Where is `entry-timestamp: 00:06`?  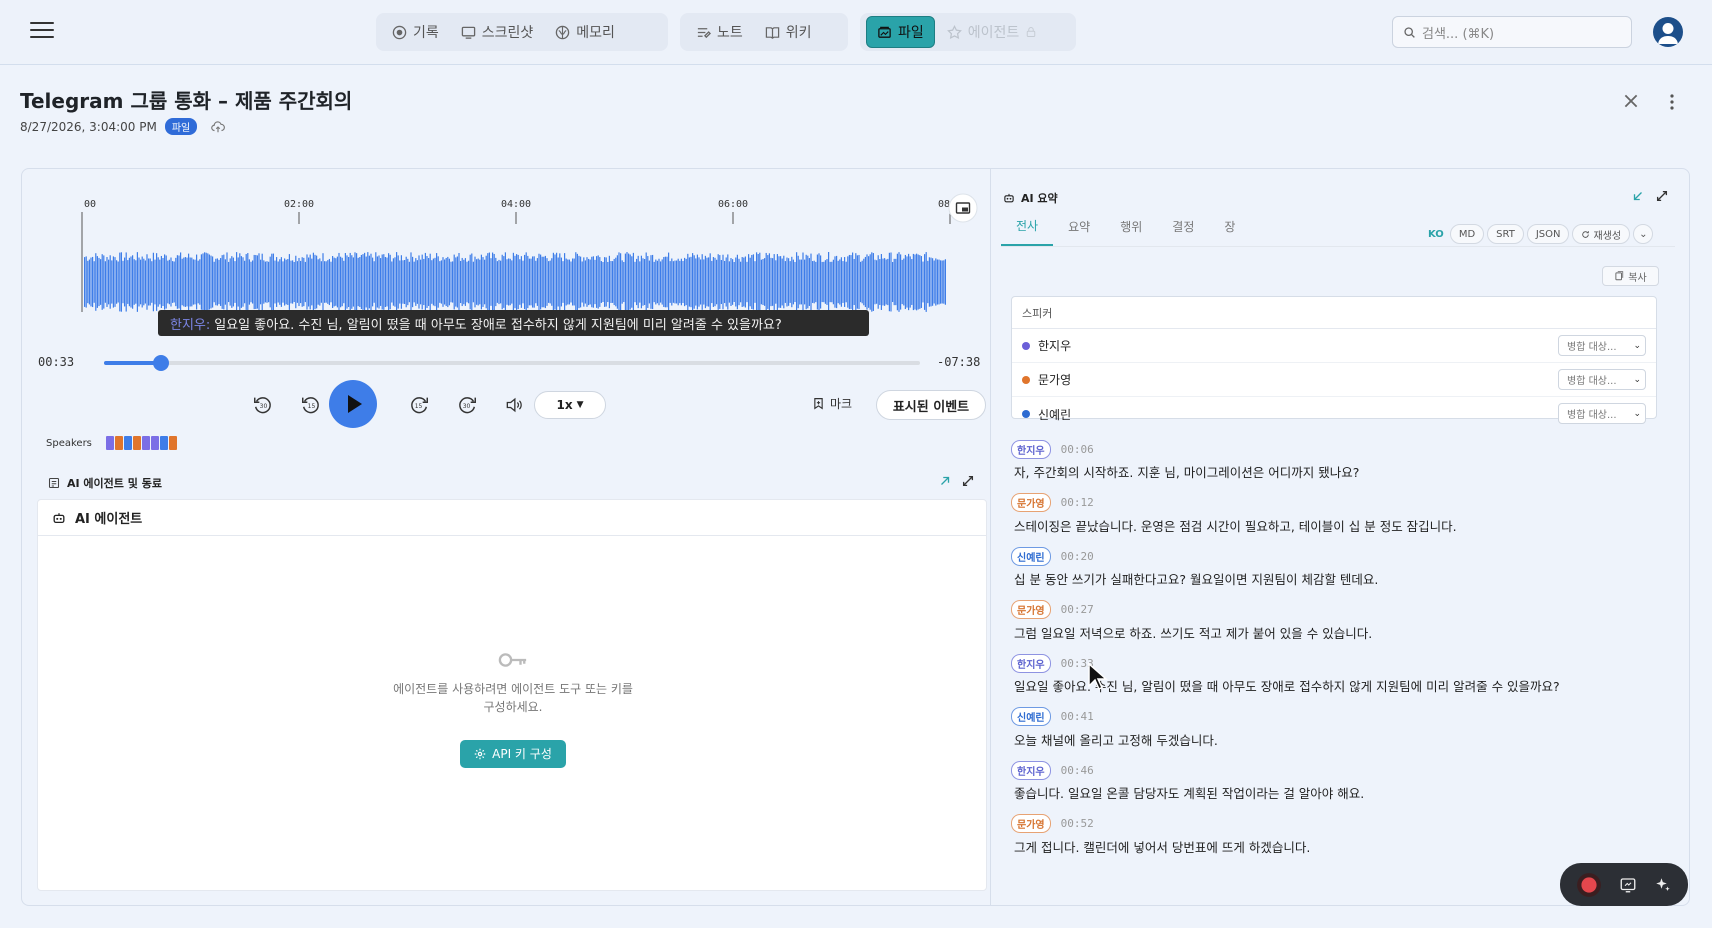 entry-timestamp: 00:06 is located at coordinates (1077, 449).